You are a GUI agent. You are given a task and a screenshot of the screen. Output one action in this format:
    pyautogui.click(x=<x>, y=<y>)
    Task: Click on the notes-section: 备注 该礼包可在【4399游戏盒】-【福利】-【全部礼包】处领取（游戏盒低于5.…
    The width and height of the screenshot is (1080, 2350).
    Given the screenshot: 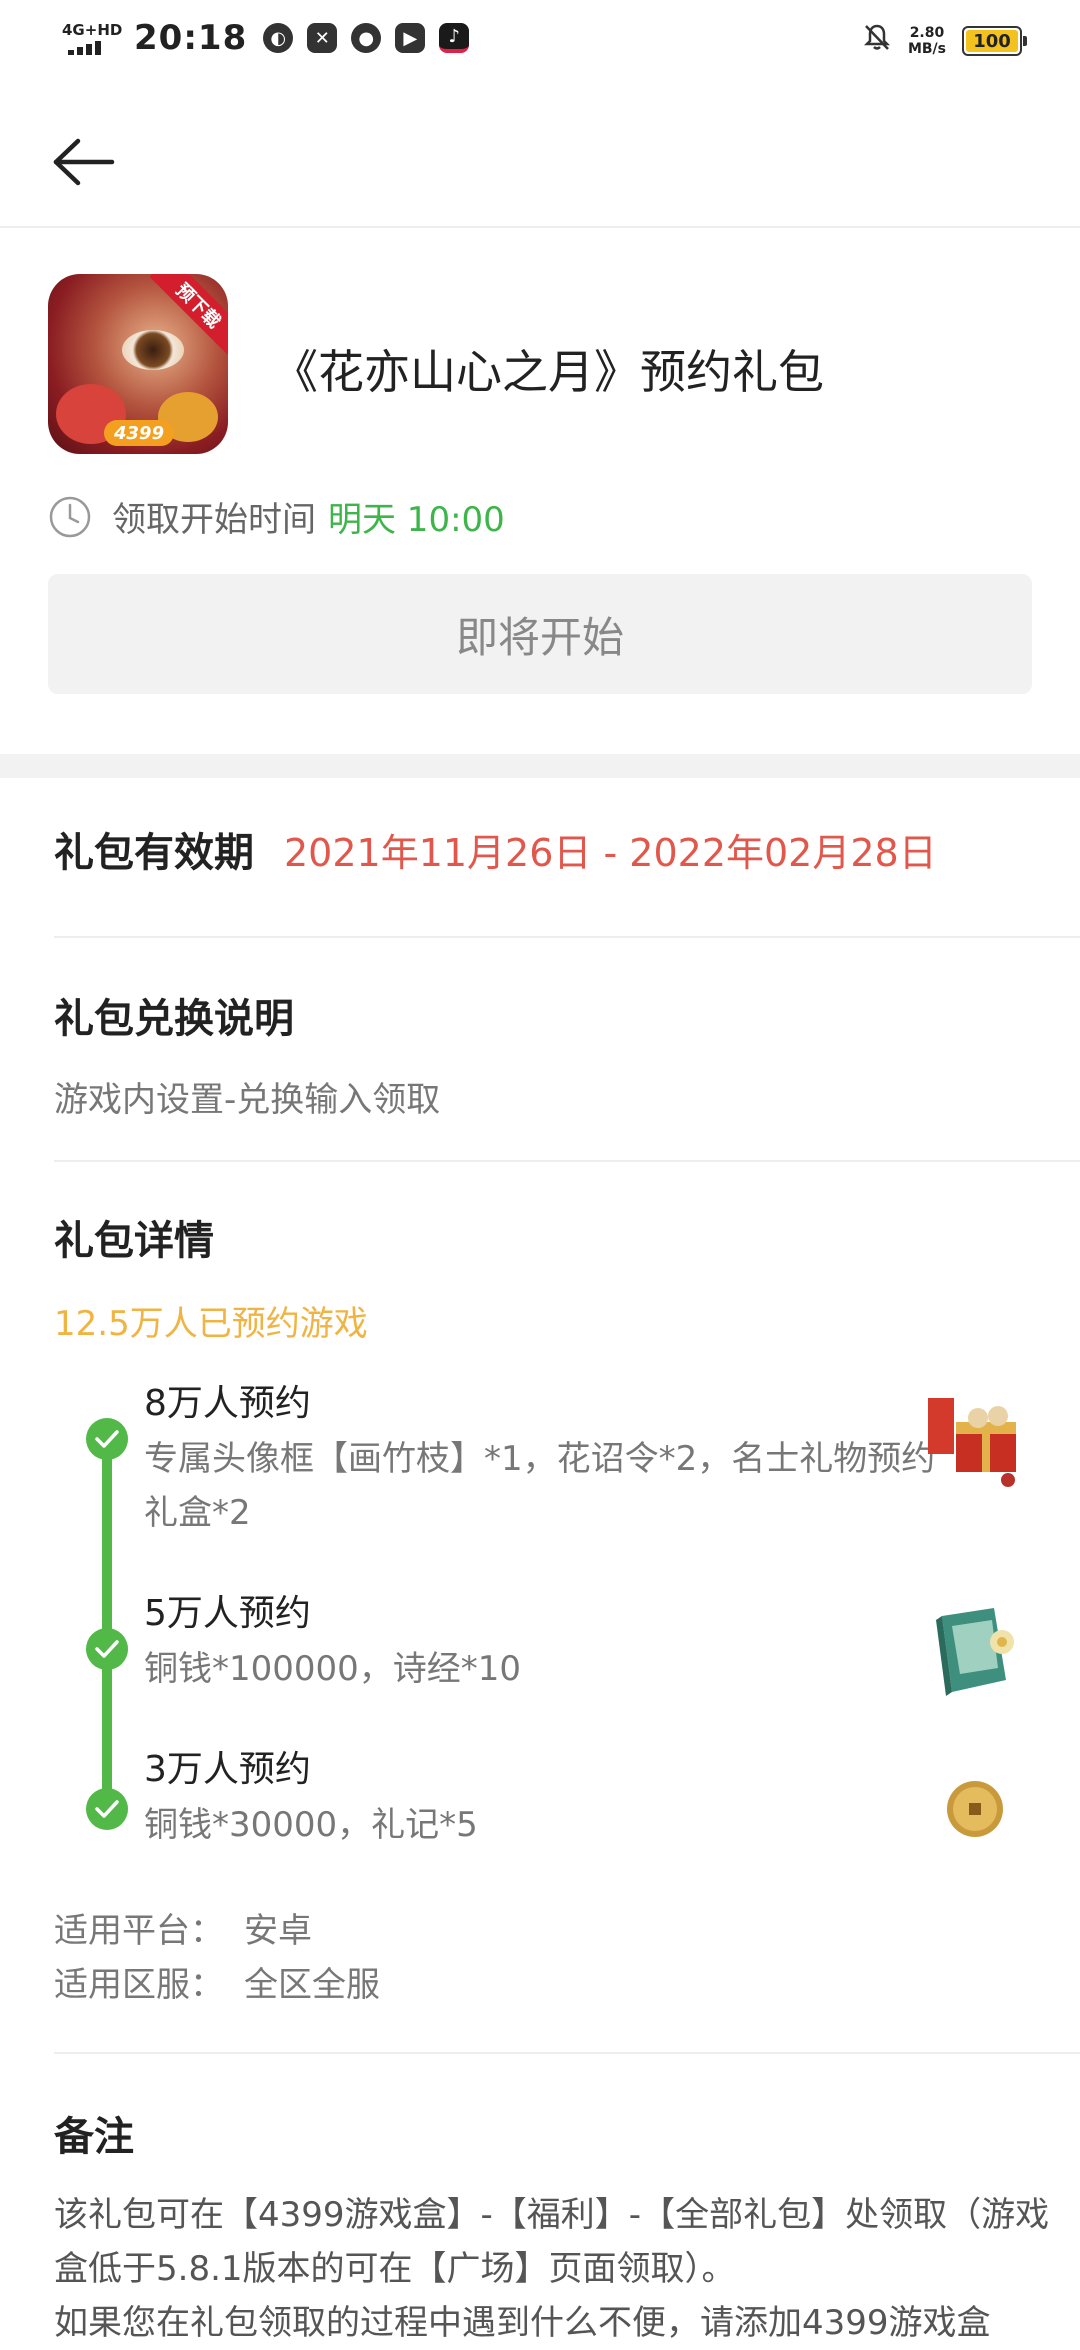 What is the action you would take?
    pyautogui.click(x=567, y=2227)
    